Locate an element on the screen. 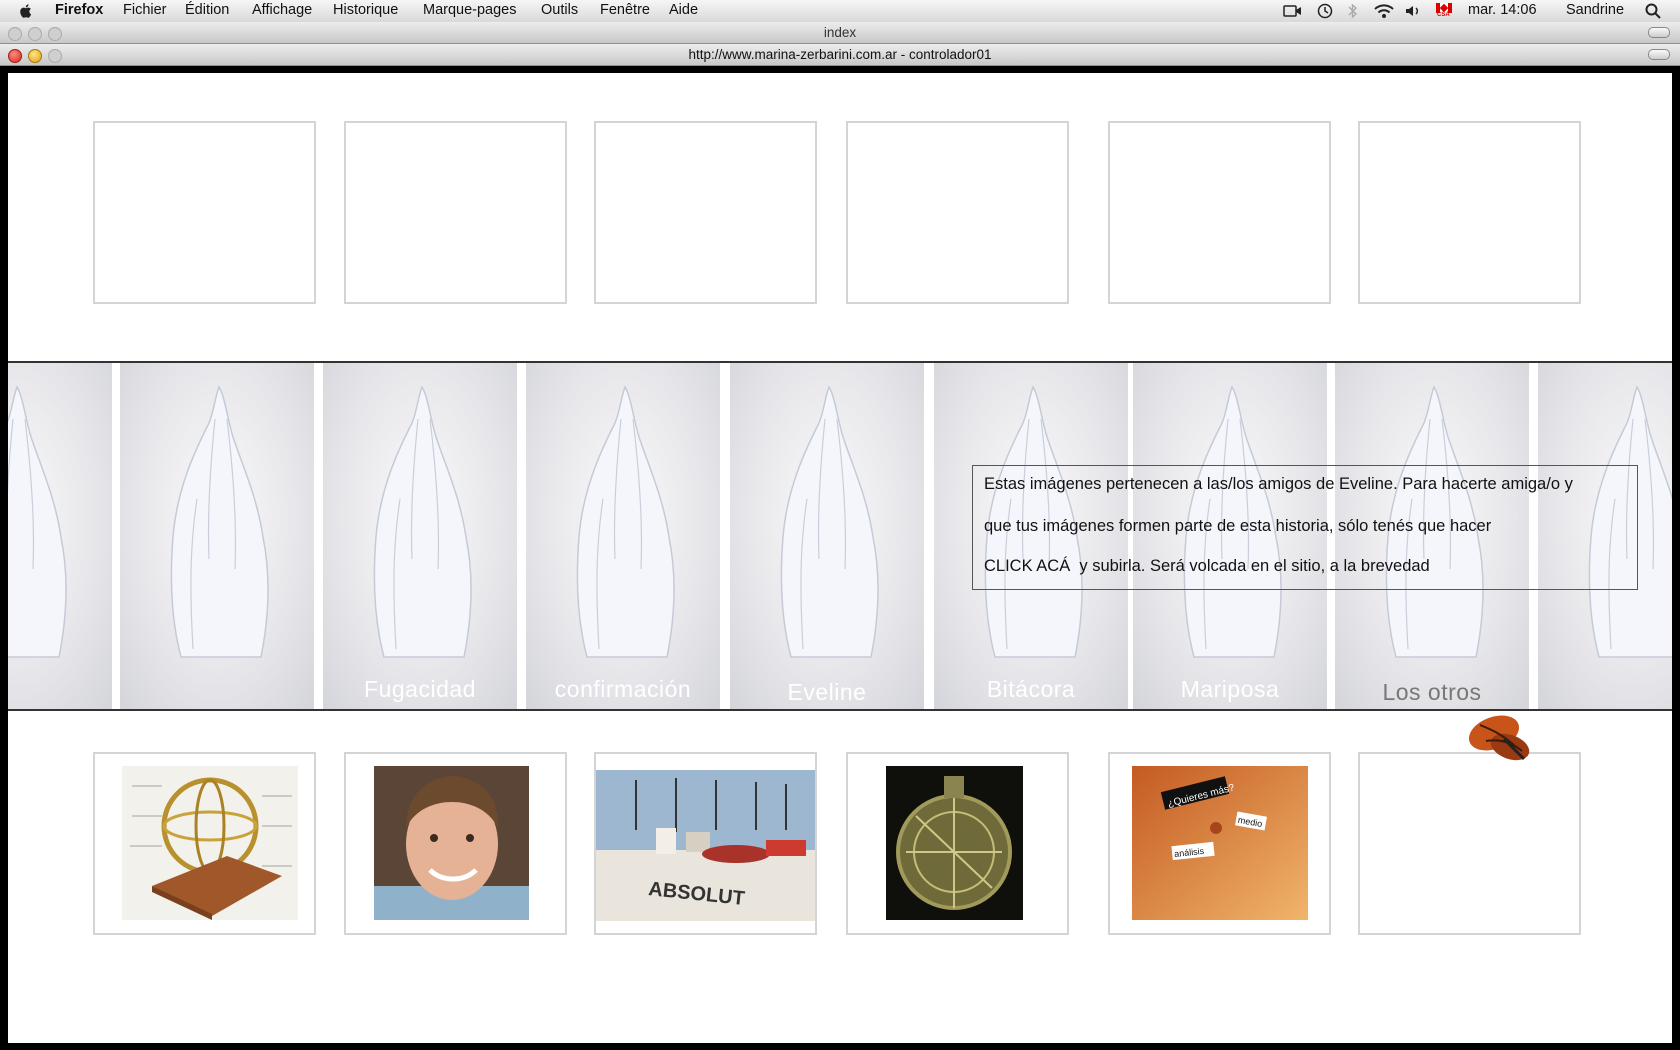 Image resolution: width=1680 pixels, height=1050 pixels. zoom-button is located at coordinates (55, 56).